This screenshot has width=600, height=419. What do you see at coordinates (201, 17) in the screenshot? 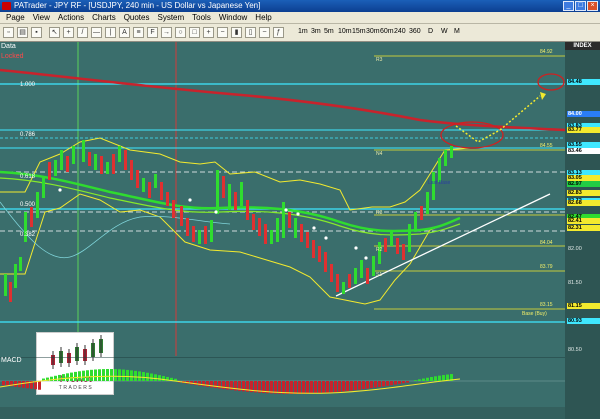
I see `menu-tools: Tools` at bounding box center [201, 17].